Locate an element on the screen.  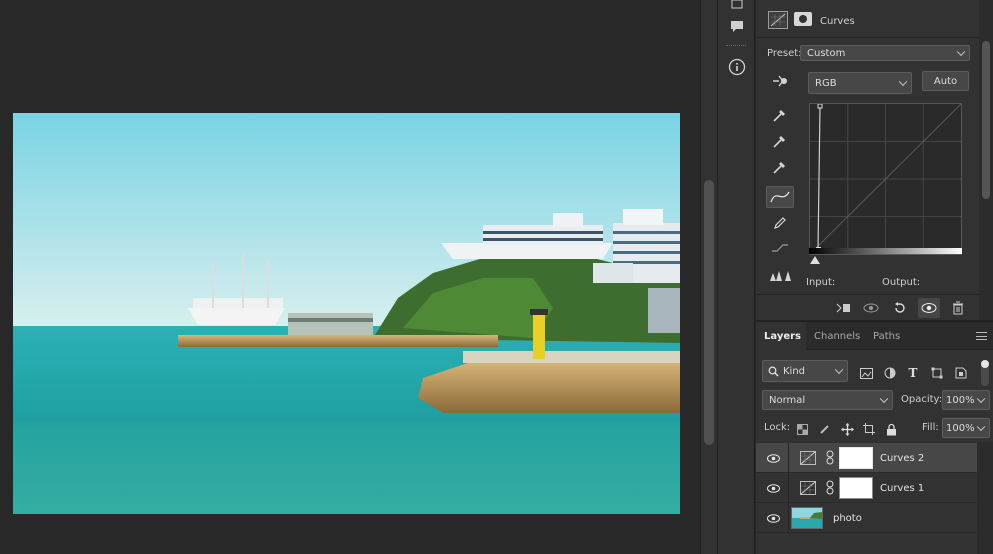
opacity-field: 100% is located at coordinates (966, 400).